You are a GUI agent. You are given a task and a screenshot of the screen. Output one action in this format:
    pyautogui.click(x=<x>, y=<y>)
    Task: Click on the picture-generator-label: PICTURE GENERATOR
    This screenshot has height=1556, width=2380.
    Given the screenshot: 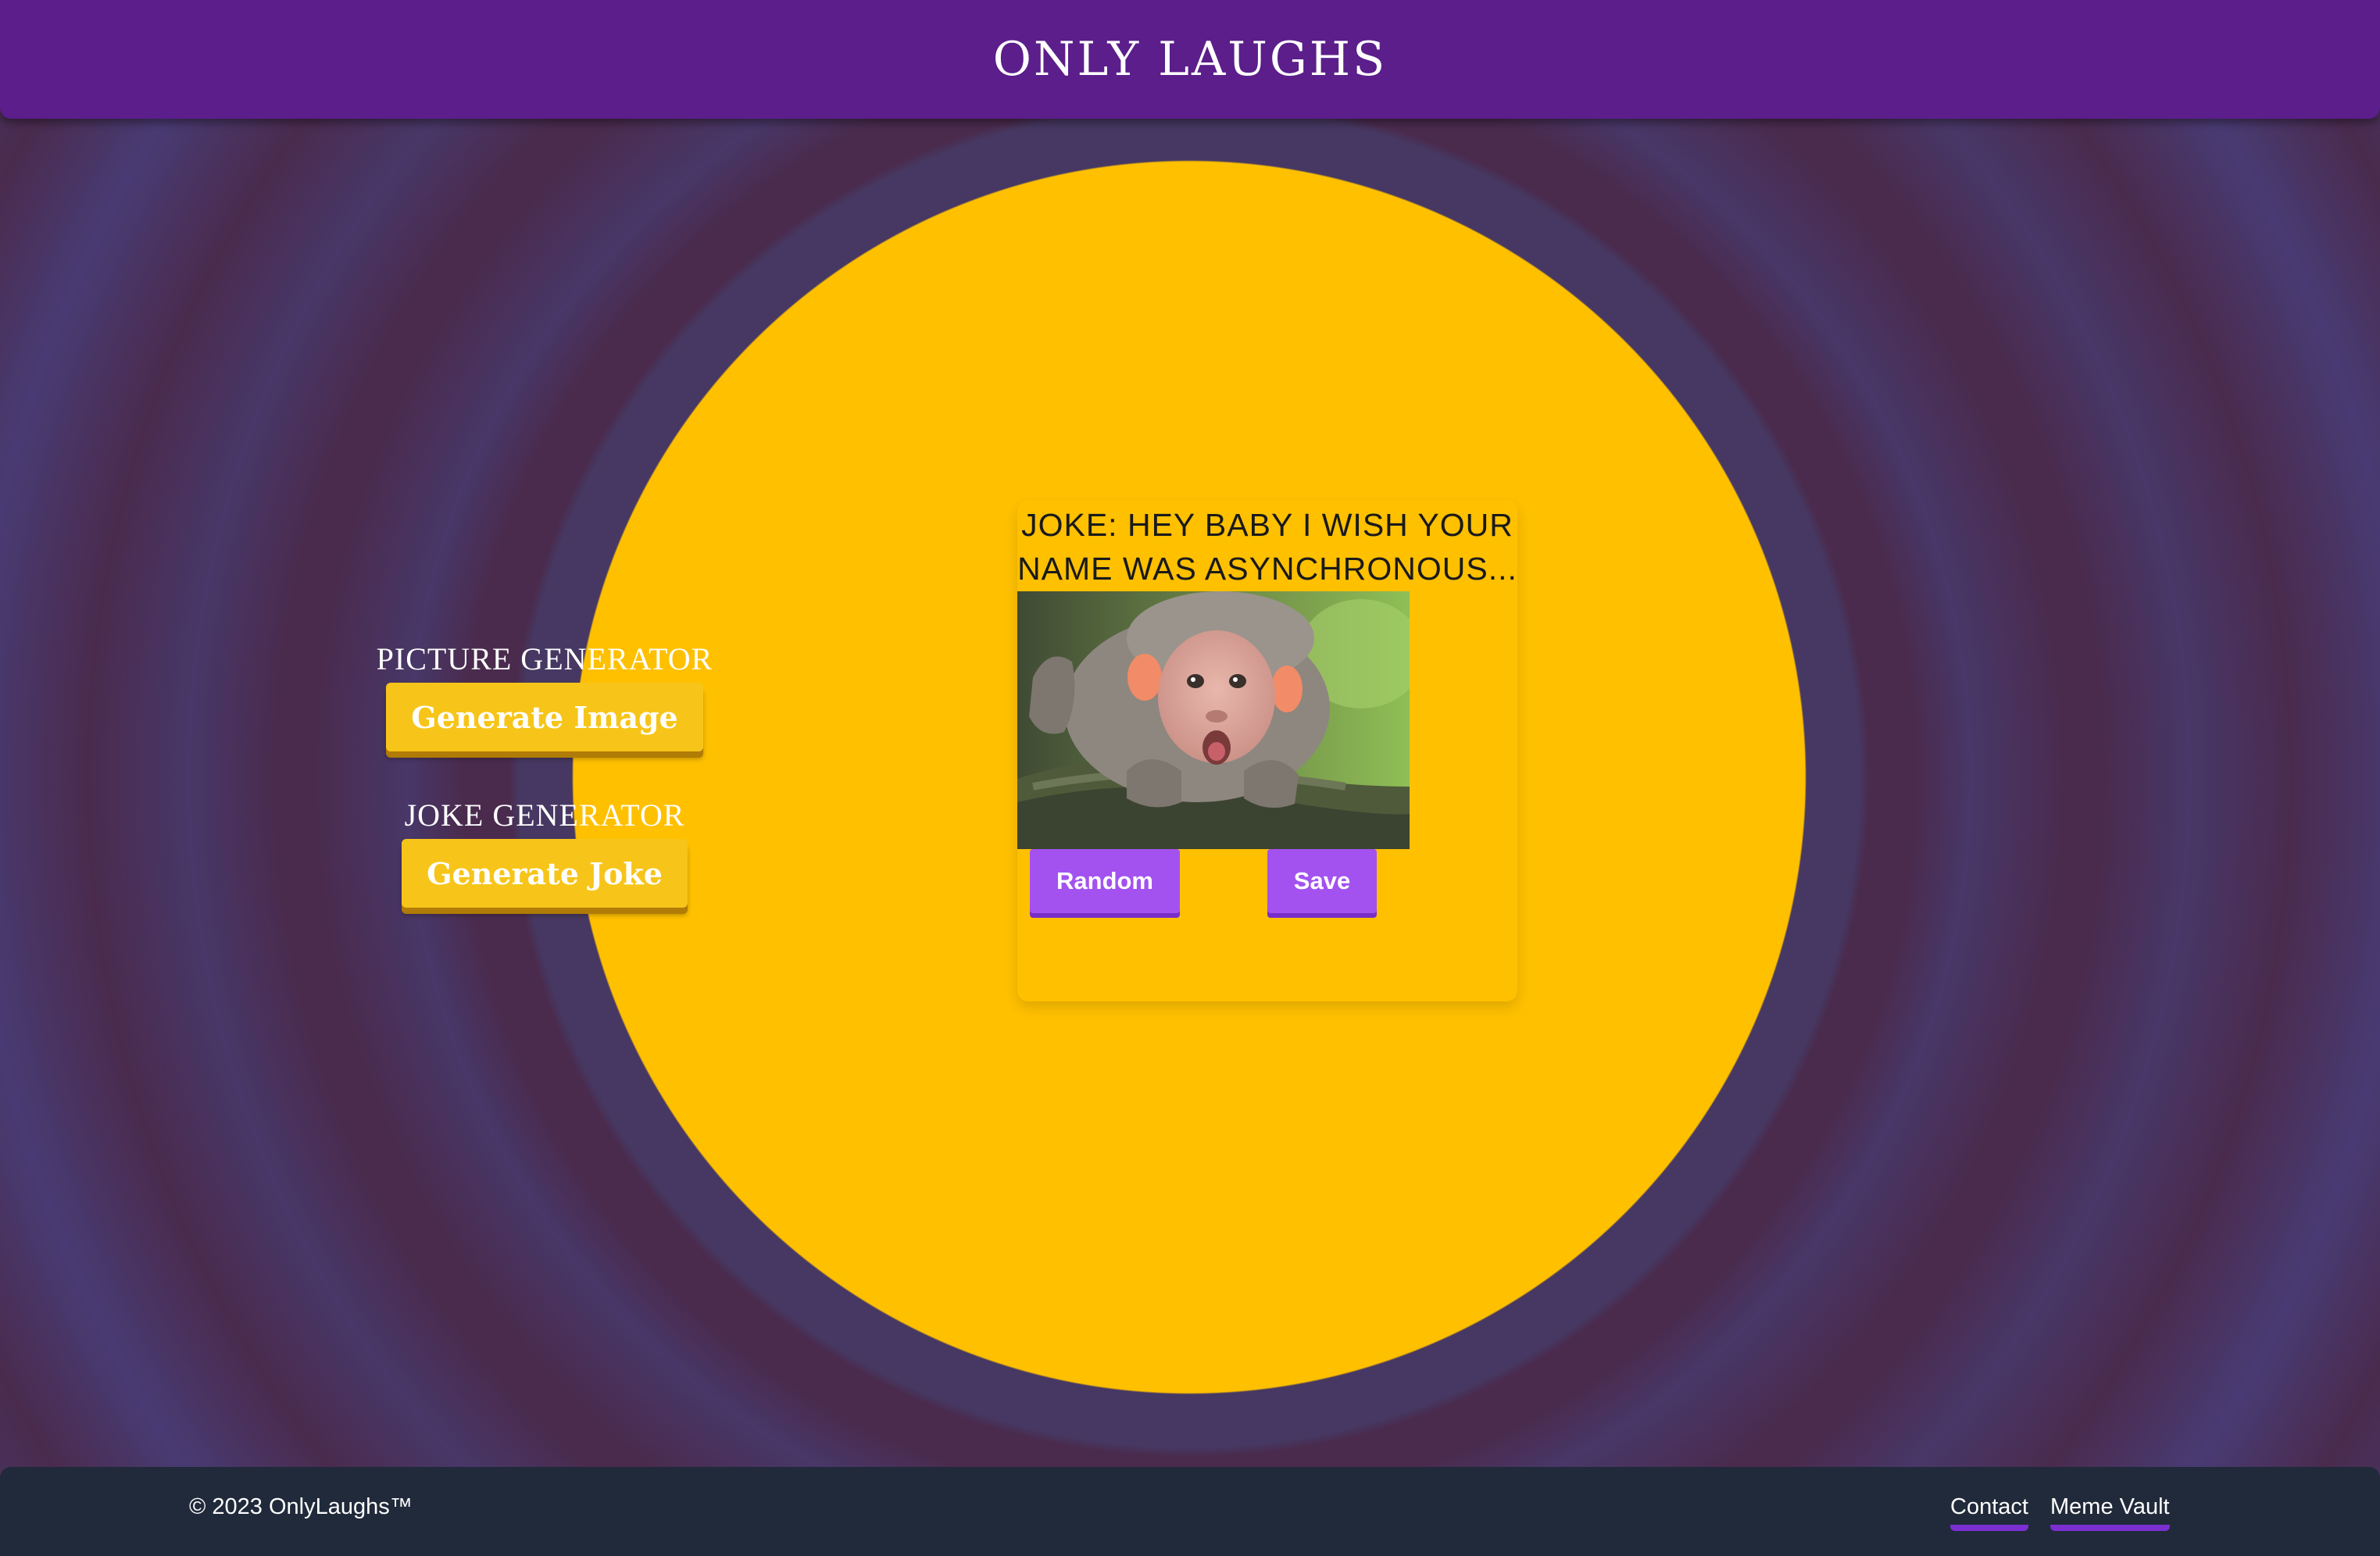 What is the action you would take?
    pyautogui.click(x=544, y=659)
    